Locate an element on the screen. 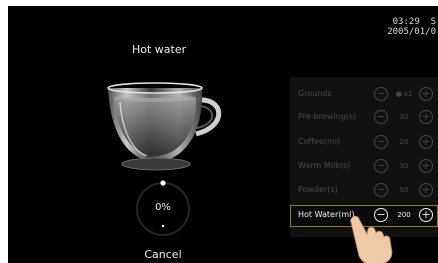 The image size is (438, 263). time-suffix: S is located at coordinates (433, 22).